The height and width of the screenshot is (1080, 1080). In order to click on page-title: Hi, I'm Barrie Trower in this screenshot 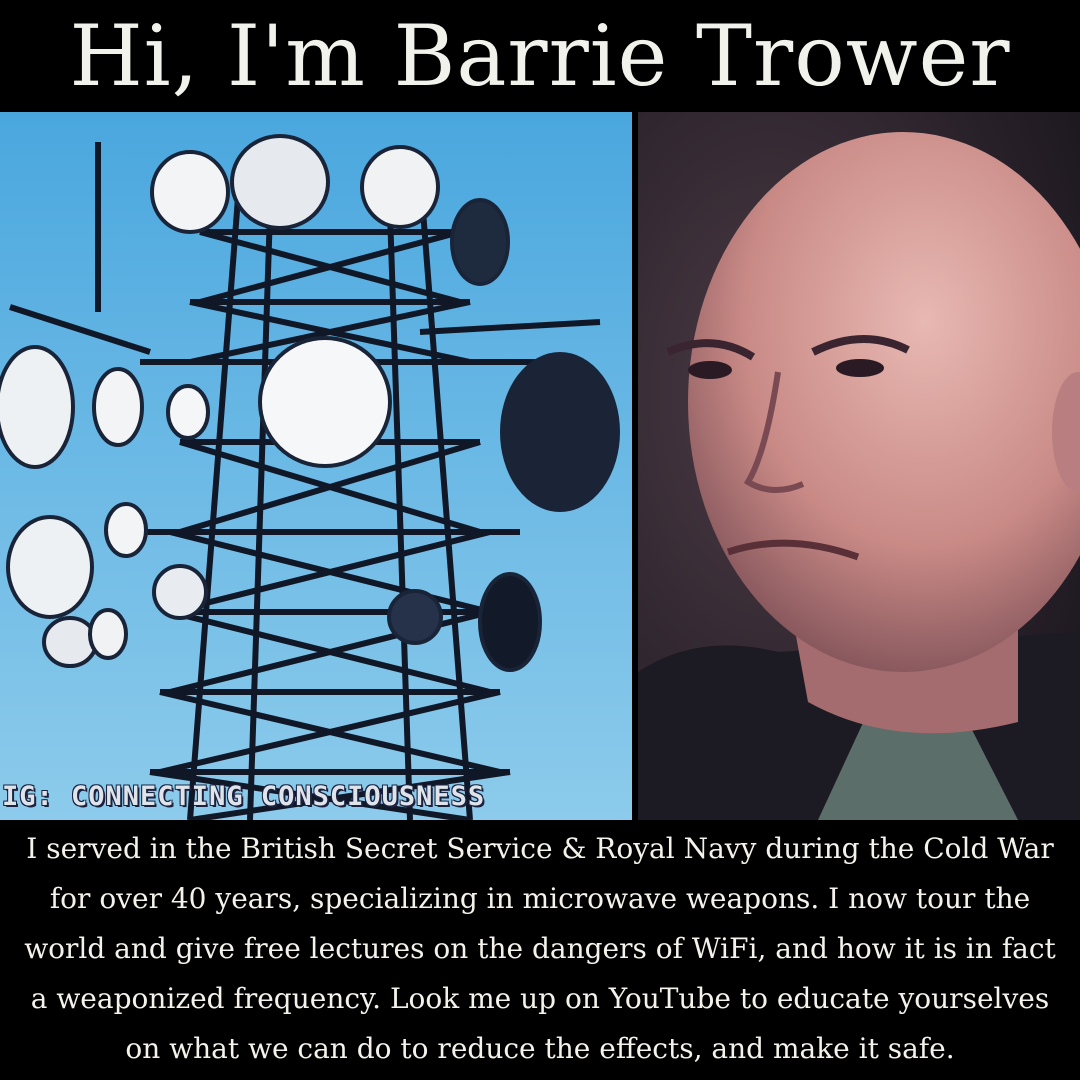, I will do `click(540, 56)`.